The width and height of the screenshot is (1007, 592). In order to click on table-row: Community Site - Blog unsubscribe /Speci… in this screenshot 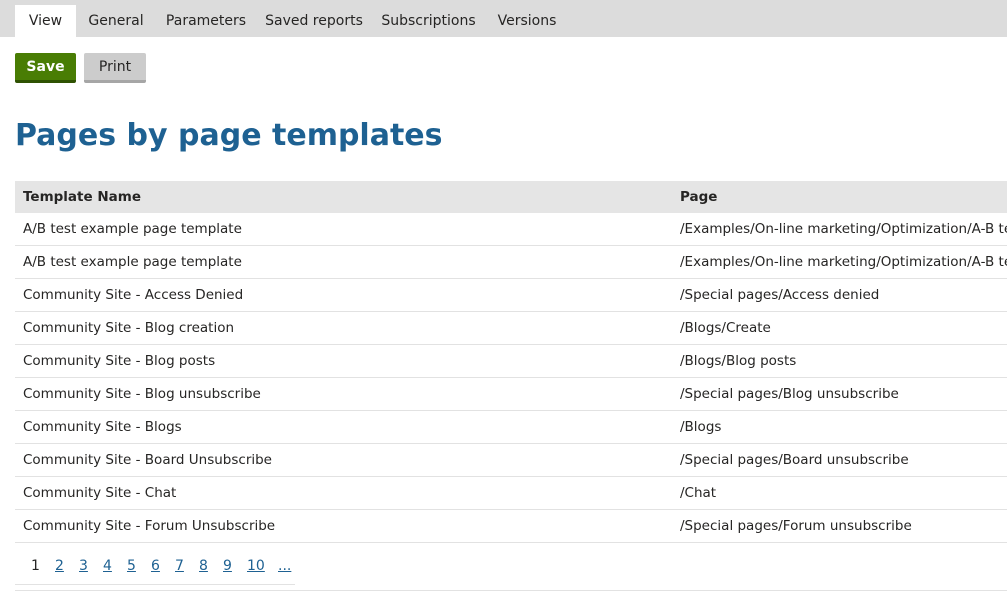, I will do `click(511, 394)`.